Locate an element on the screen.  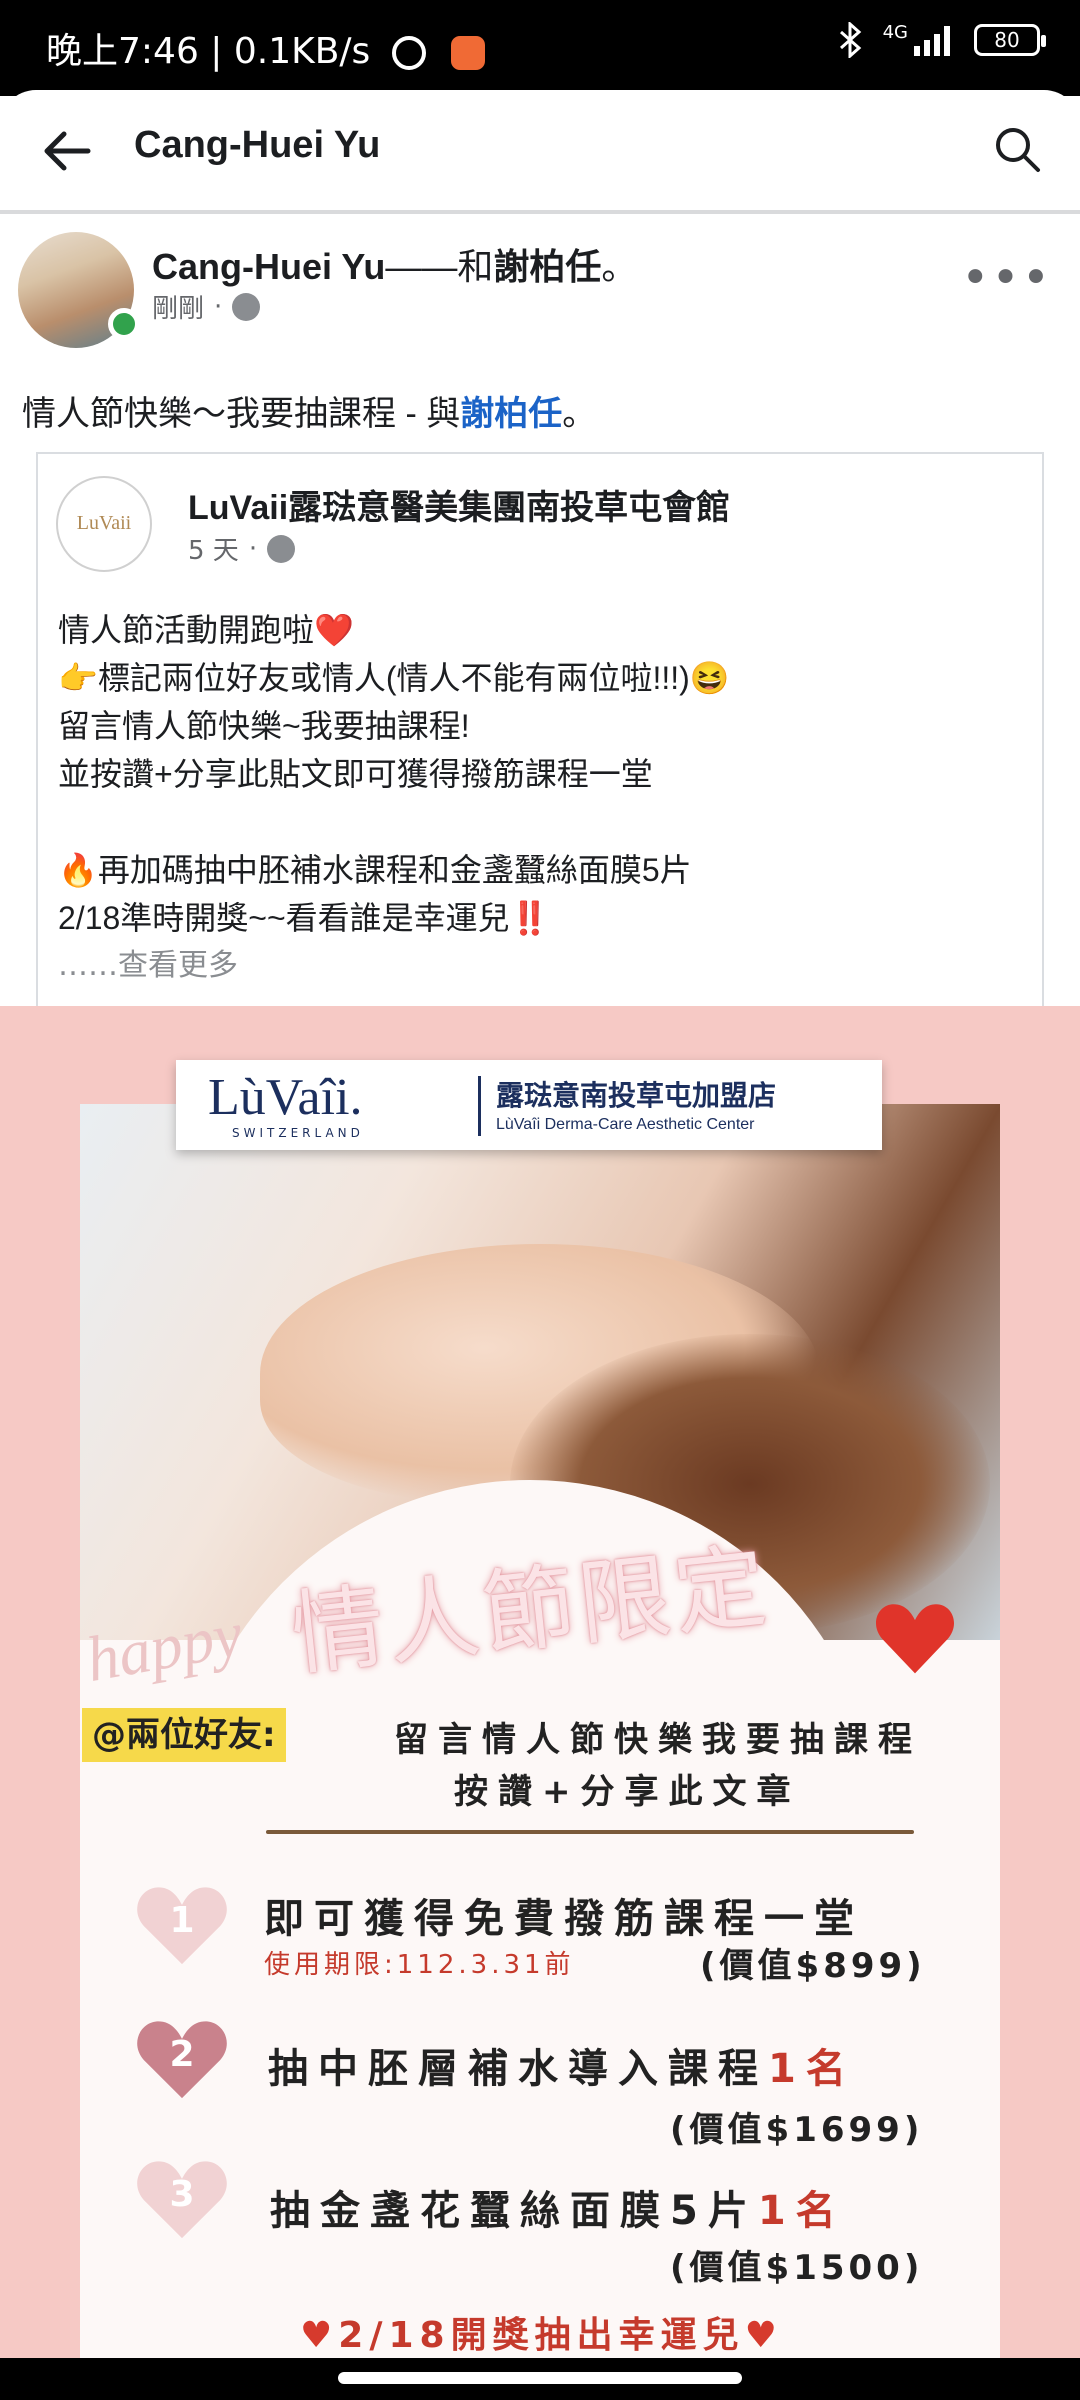
item-1-value: (價值$899) is located at coordinates (813, 1966).